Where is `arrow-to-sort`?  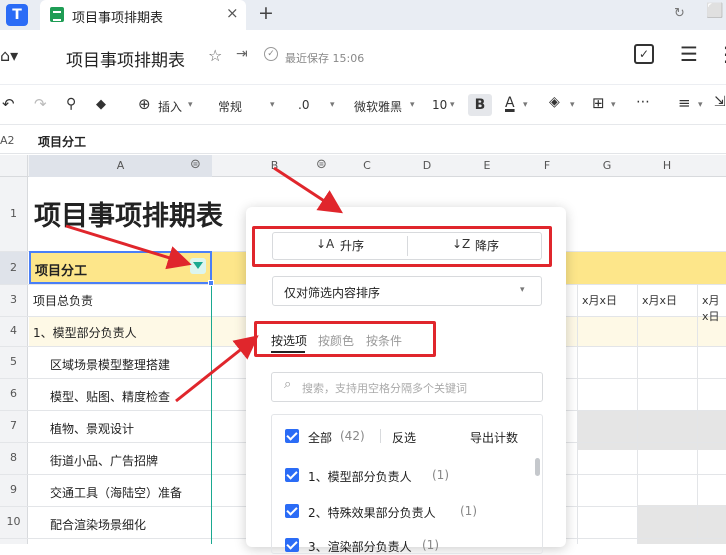 arrow-to-sort is located at coordinates (308, 190).